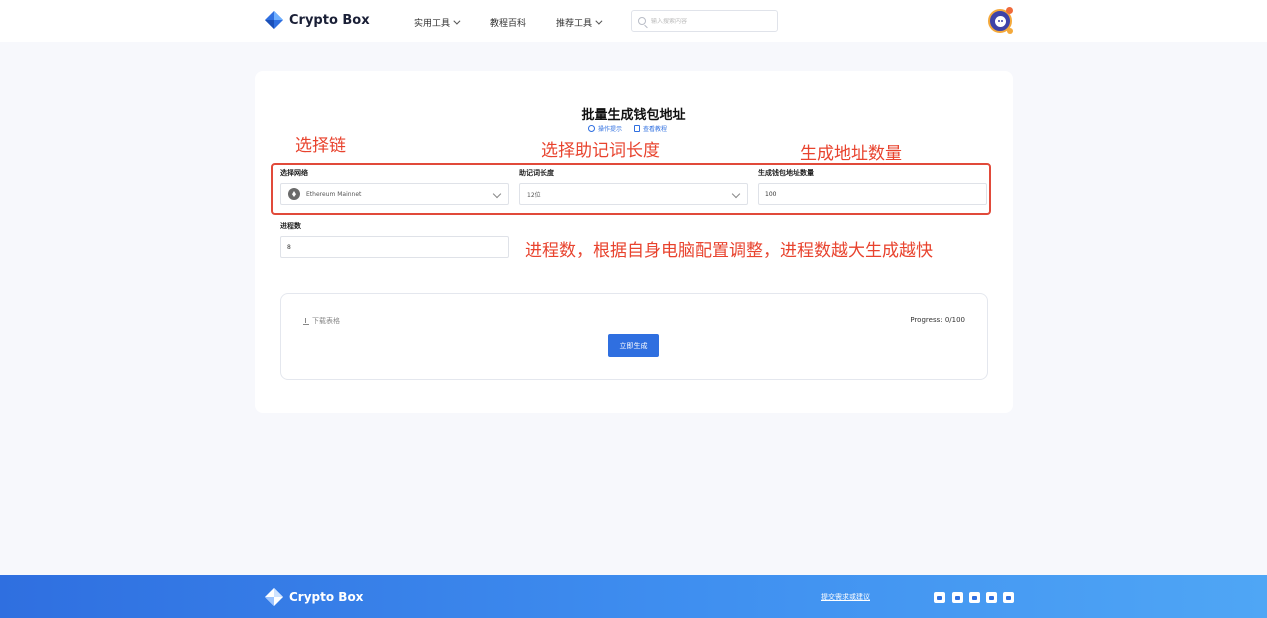 This screenshot has height=618, width=1267. I want to click on mnemonic-length-value: 12位, so click(534, 195).